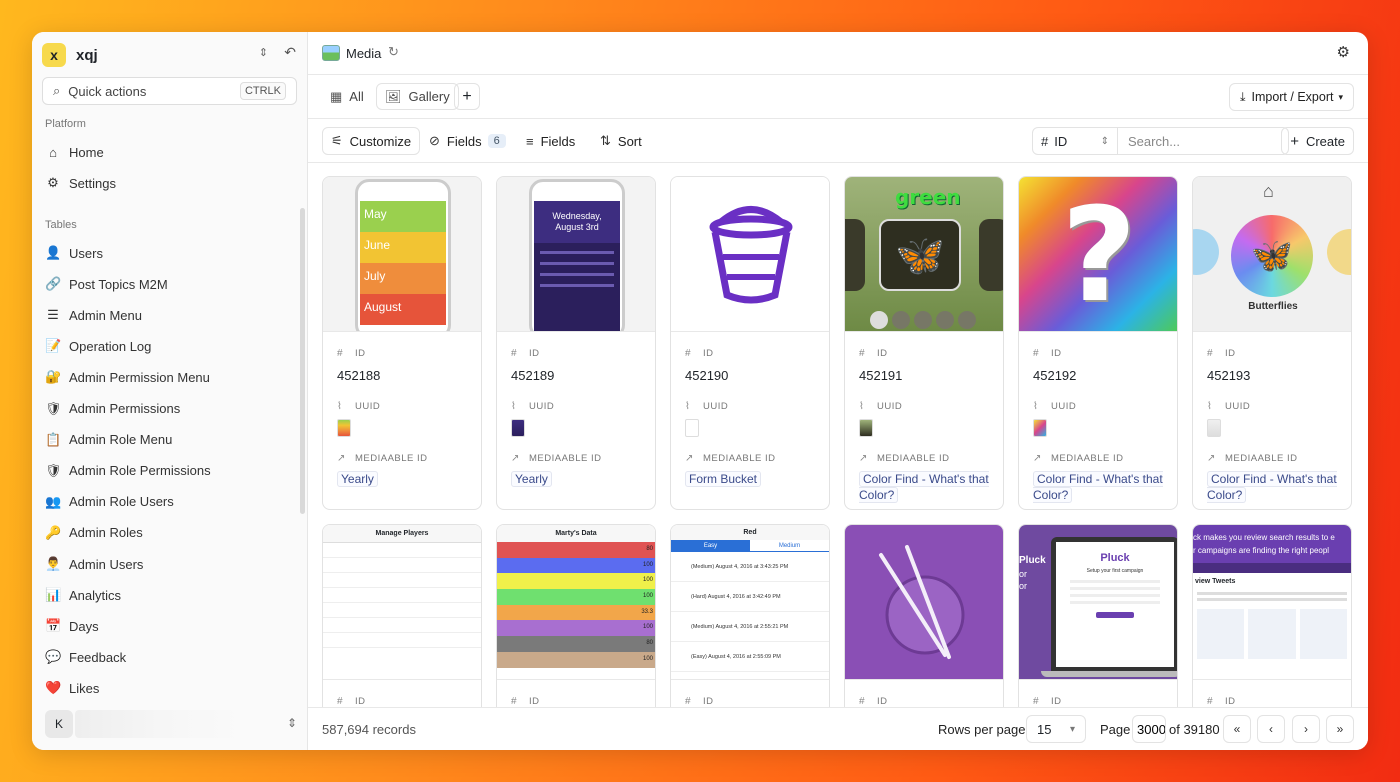  What do you see at coordinates (576, 615) in the screenshot?
I see `gallery-card: Marty's Data 80 100 100 100 33.3 100 80 100 # ID` at bounding box center [576, 615].